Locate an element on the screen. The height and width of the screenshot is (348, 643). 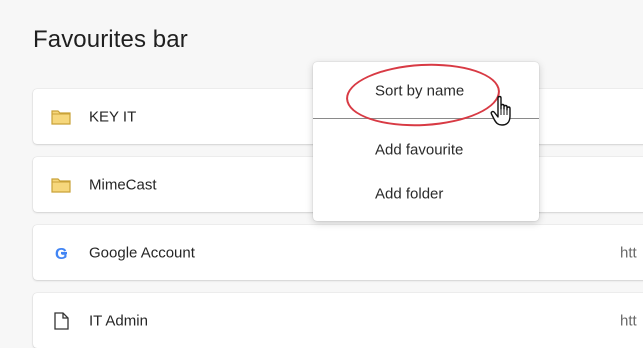
page-title: Favourites bar is located at coordinates (110, 39).